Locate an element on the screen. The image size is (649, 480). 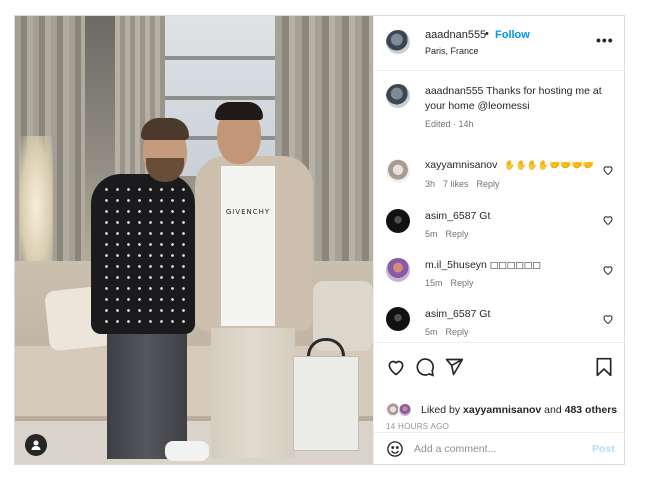
photo-person-right-hair is located at coordinates (239, 111).